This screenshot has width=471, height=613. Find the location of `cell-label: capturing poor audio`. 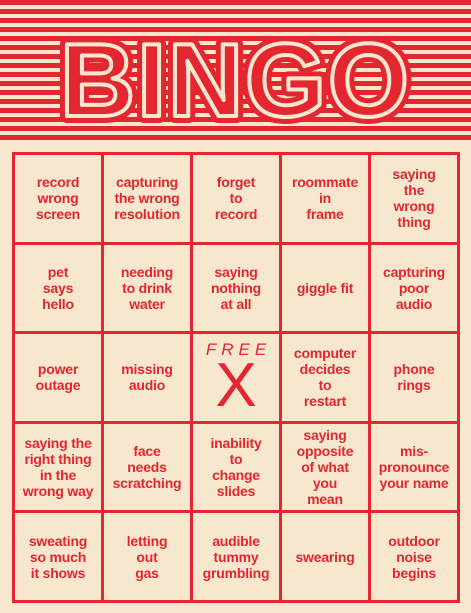

cell-label: capturing poor audio is located at coordinates (414, 287).